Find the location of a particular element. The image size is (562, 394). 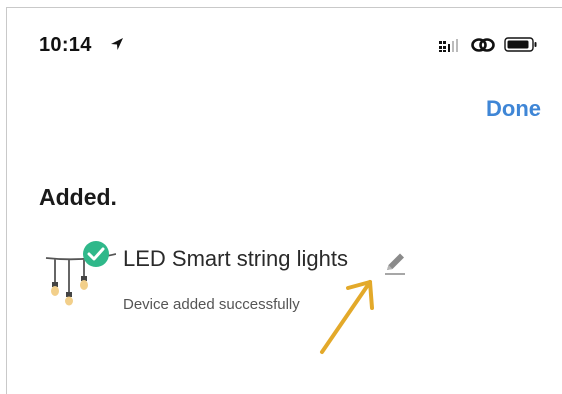

battery-icon is located at coordinates (520, 44).